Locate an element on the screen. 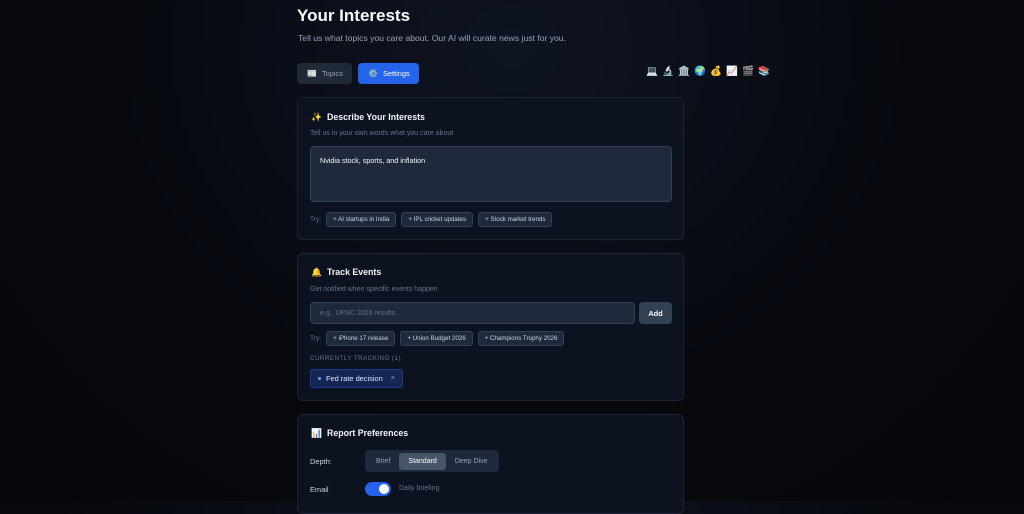 This screenshot has height=514, width=1024. suggestion-chip: + Stock market trends is located at coordinates (515, 219).